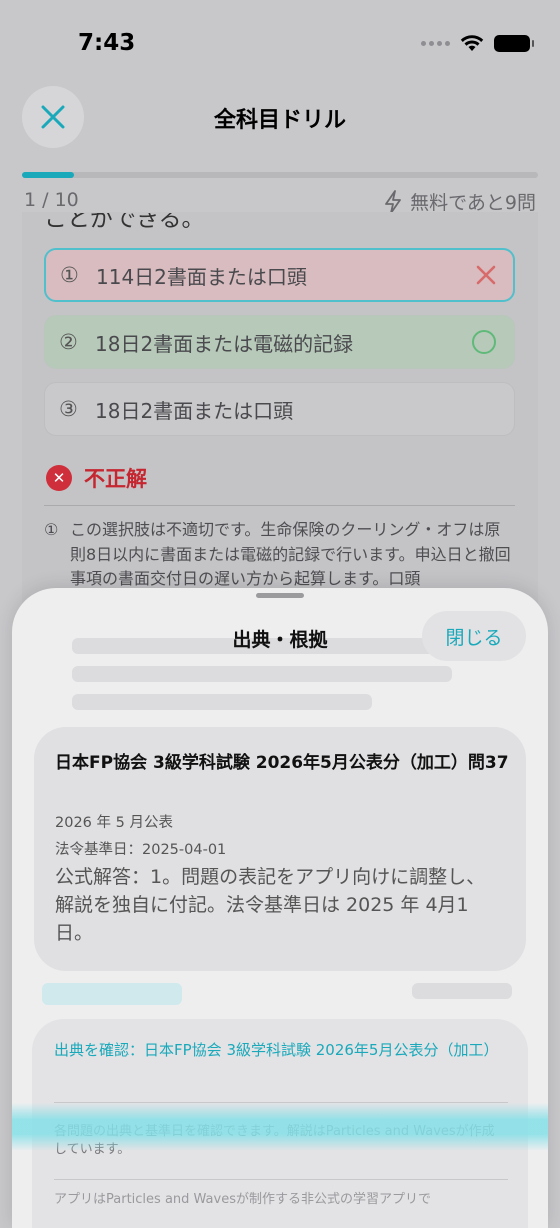 The height and width of the screenshot is (1228, 560). I want to click on page-title: 全科目ドリル, so click(279, 120).